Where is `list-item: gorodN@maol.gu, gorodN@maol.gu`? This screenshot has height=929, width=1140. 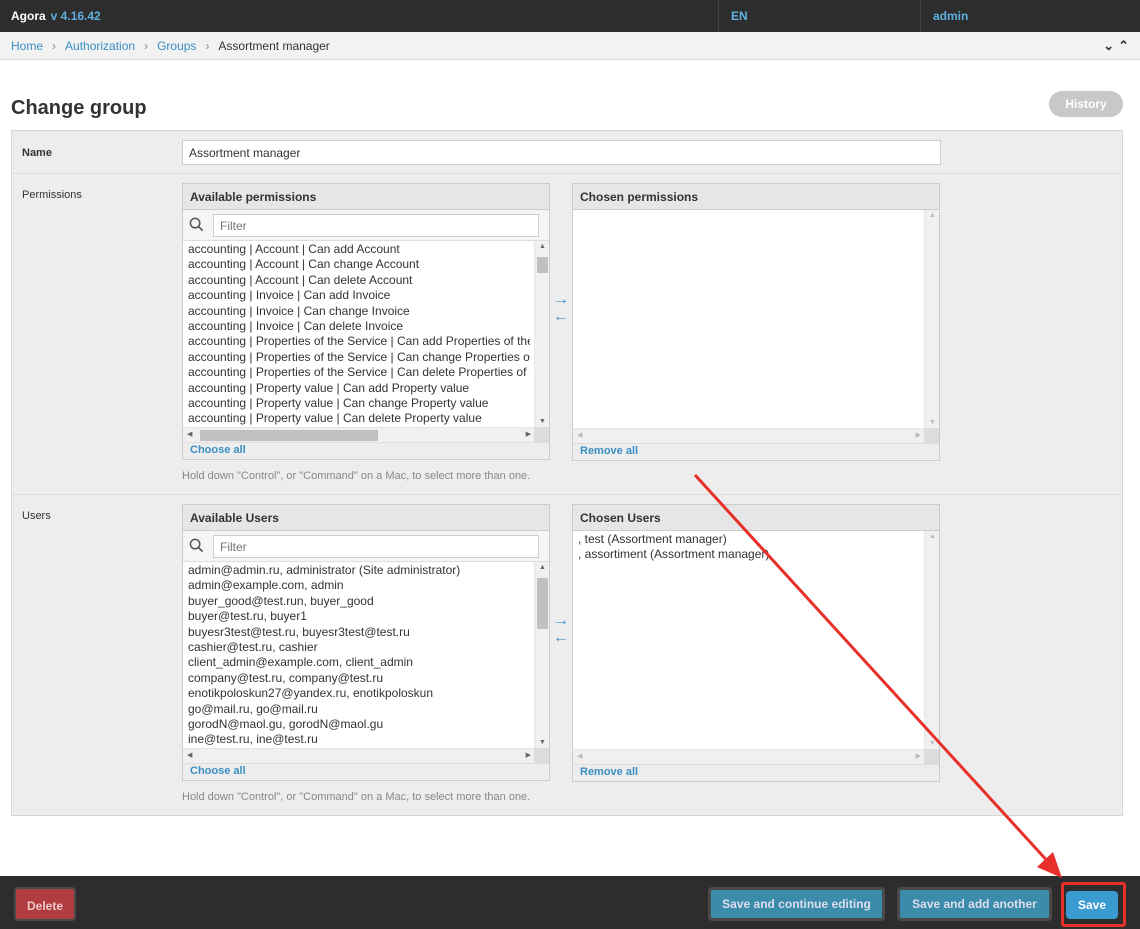 list-item: gorodN@maol.gu, gorodN@maol.gu is located at coordinates (359, 724).